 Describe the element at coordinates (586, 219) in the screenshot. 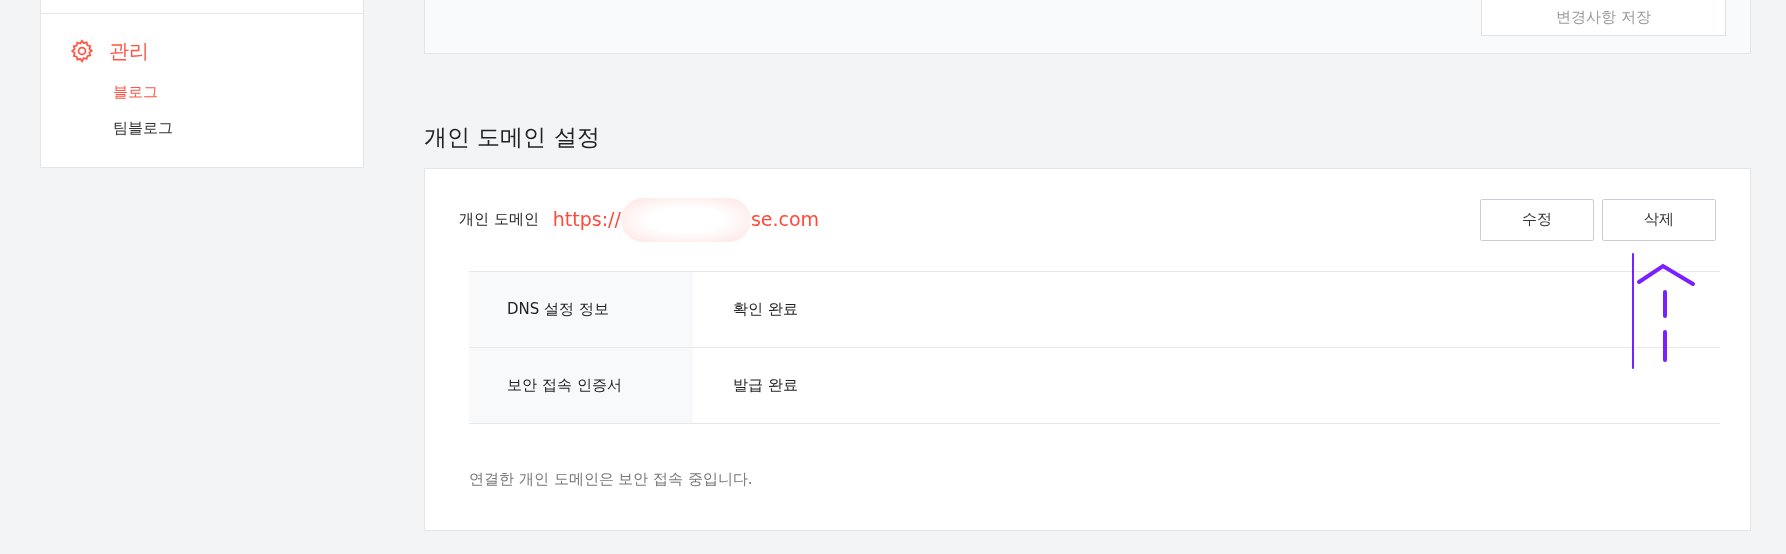

I see `domain-url: https://` at that location.